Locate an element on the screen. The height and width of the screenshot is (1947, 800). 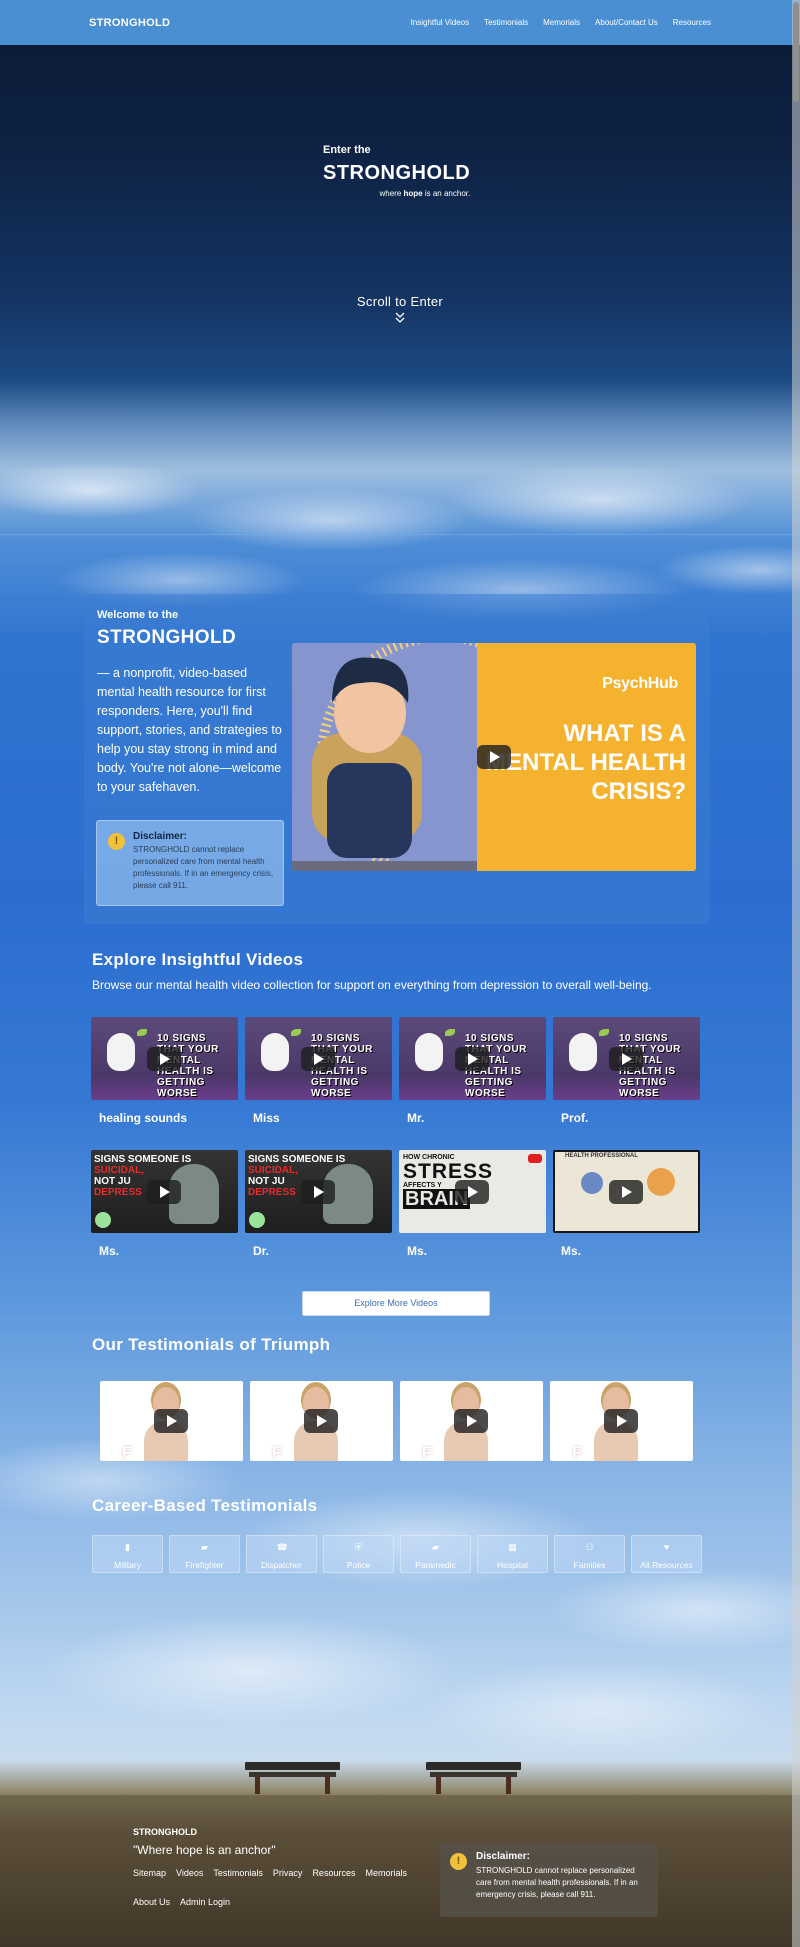
career-button-label: Military is located at coordinates (127, 1565).